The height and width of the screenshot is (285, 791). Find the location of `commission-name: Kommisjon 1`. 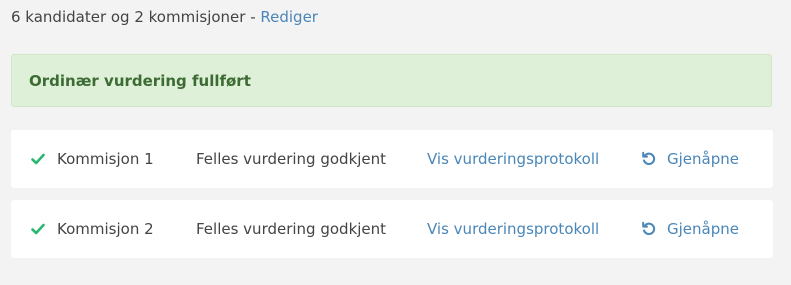

commission-name: Kommisjon 1 is located at coordinates (105, 159).